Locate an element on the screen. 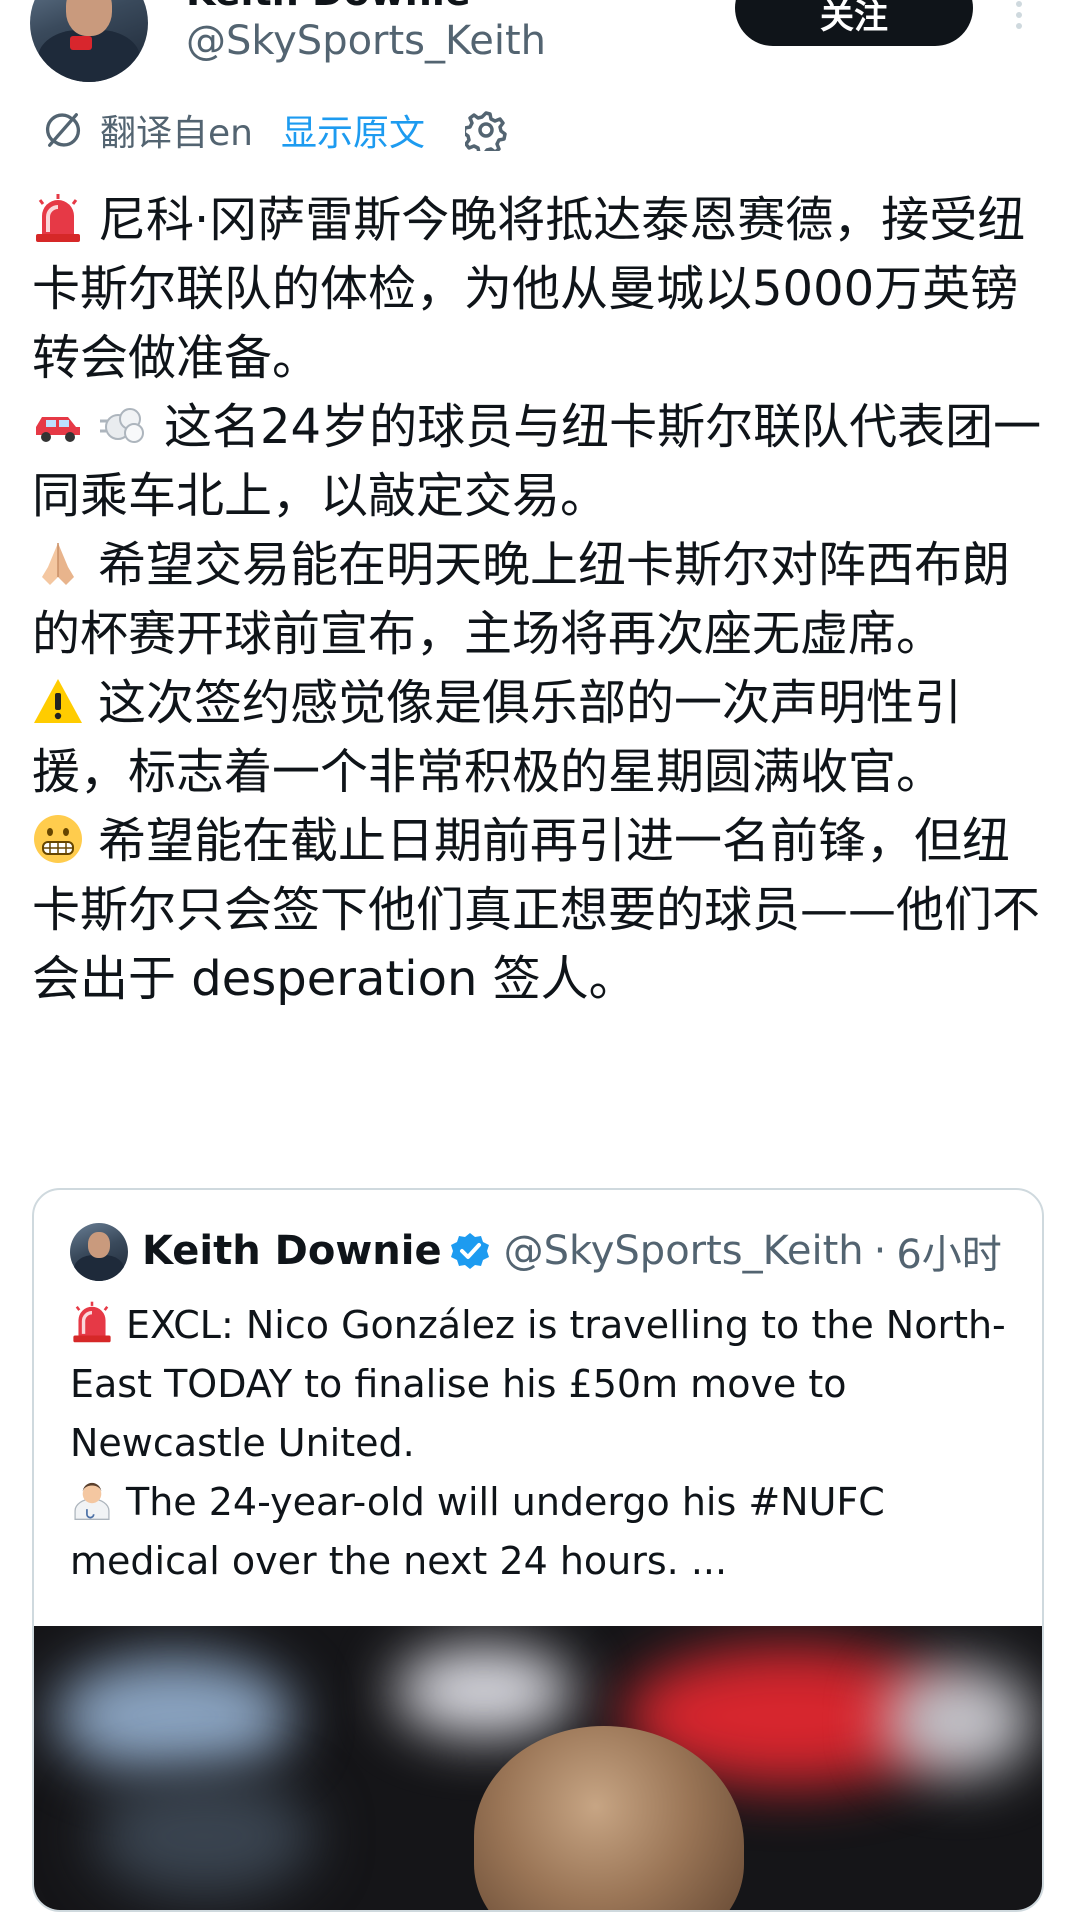 The height and width of the screenshot is (1912, 1080). grimacing-face-icon is located at coordinates (58, 839).